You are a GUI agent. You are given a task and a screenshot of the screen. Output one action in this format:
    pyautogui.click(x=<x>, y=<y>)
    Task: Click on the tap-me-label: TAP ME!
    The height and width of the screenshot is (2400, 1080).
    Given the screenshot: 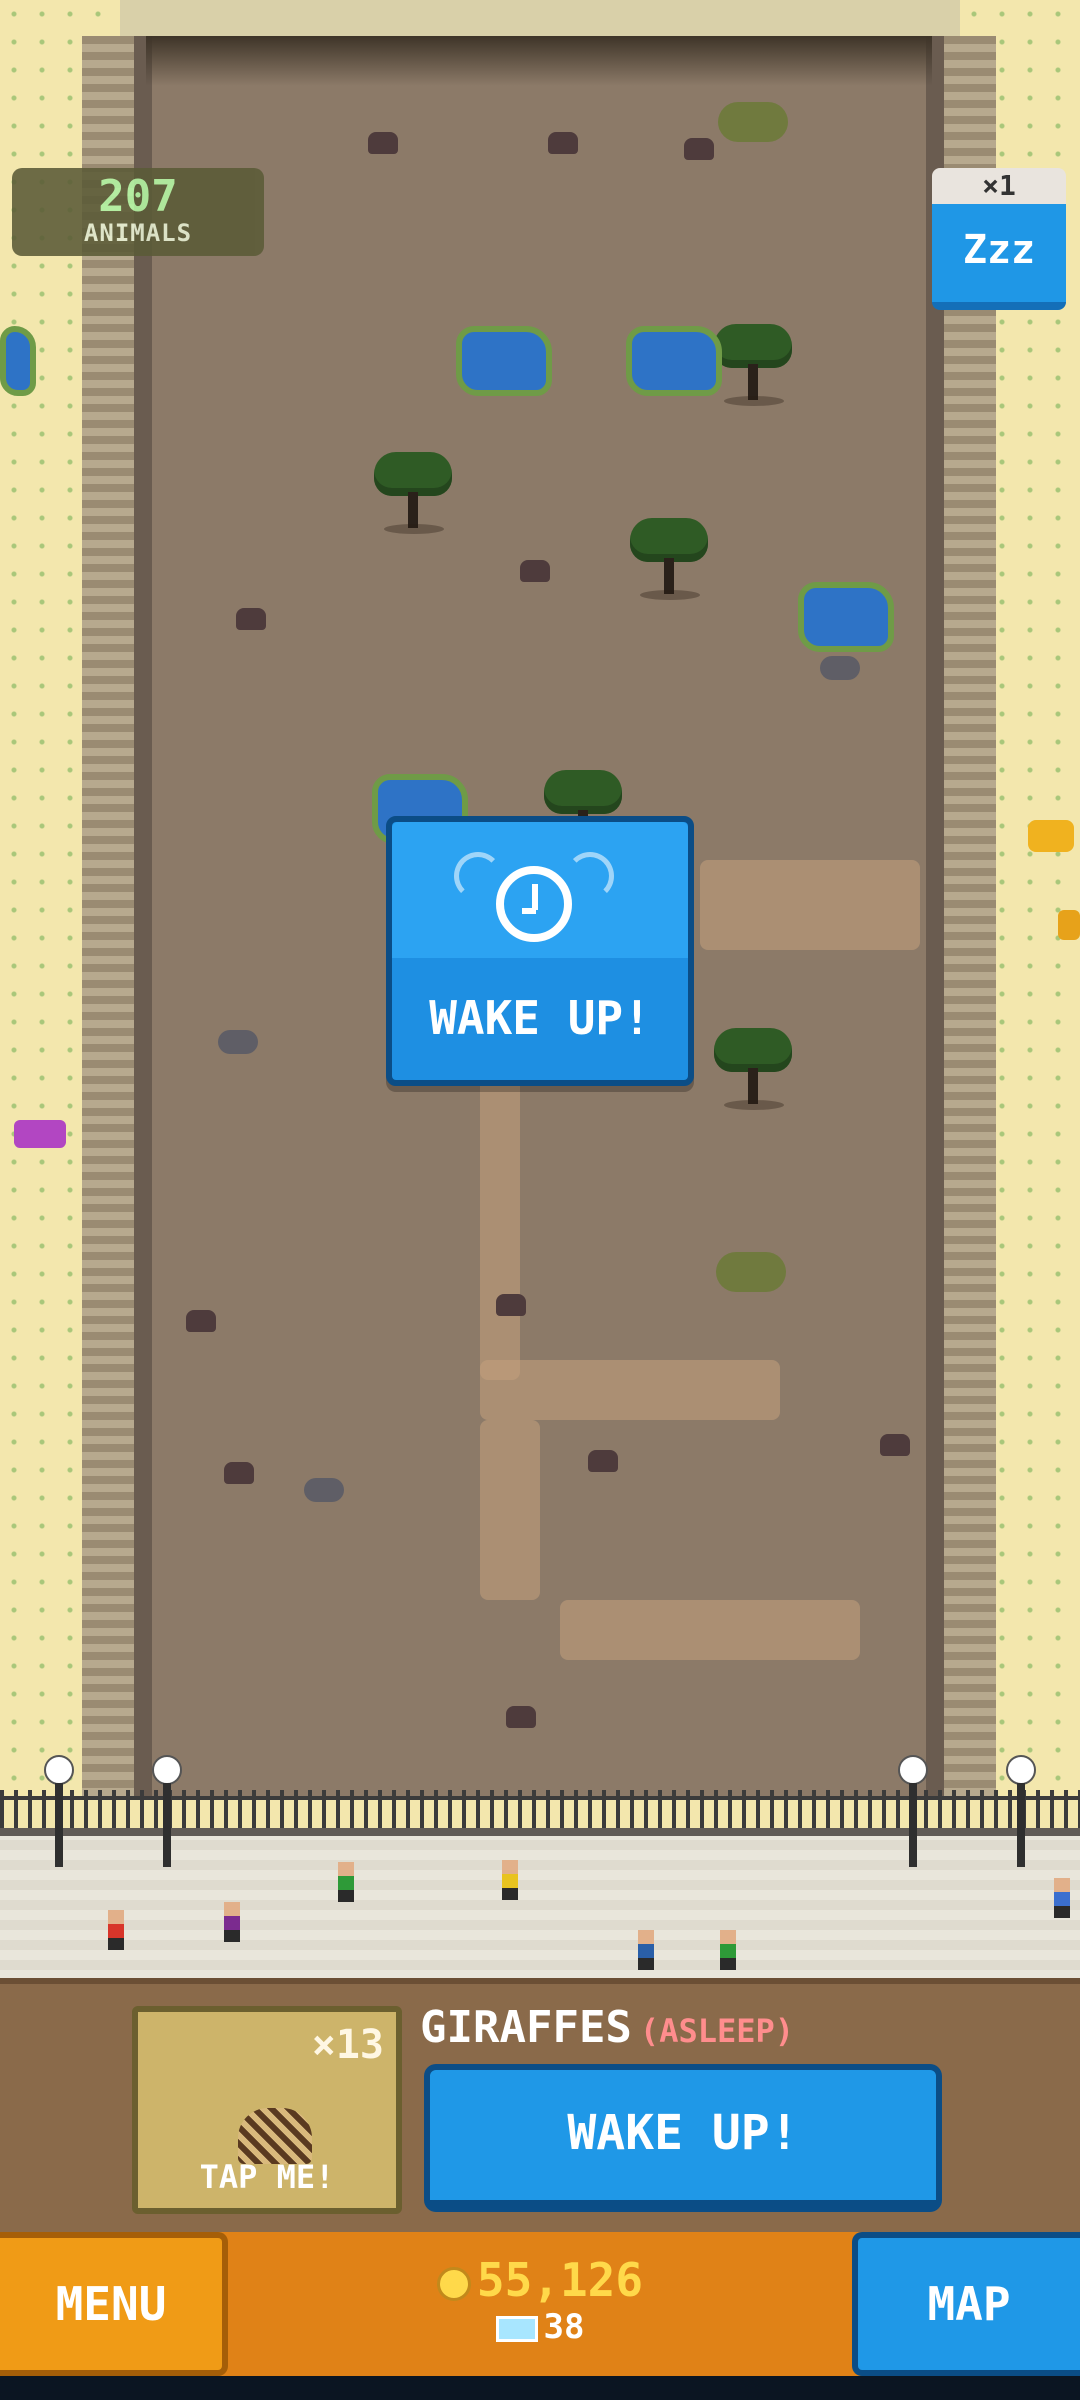 What is the action you would take?
    pyautogui.click(x=267, y=2177)
    